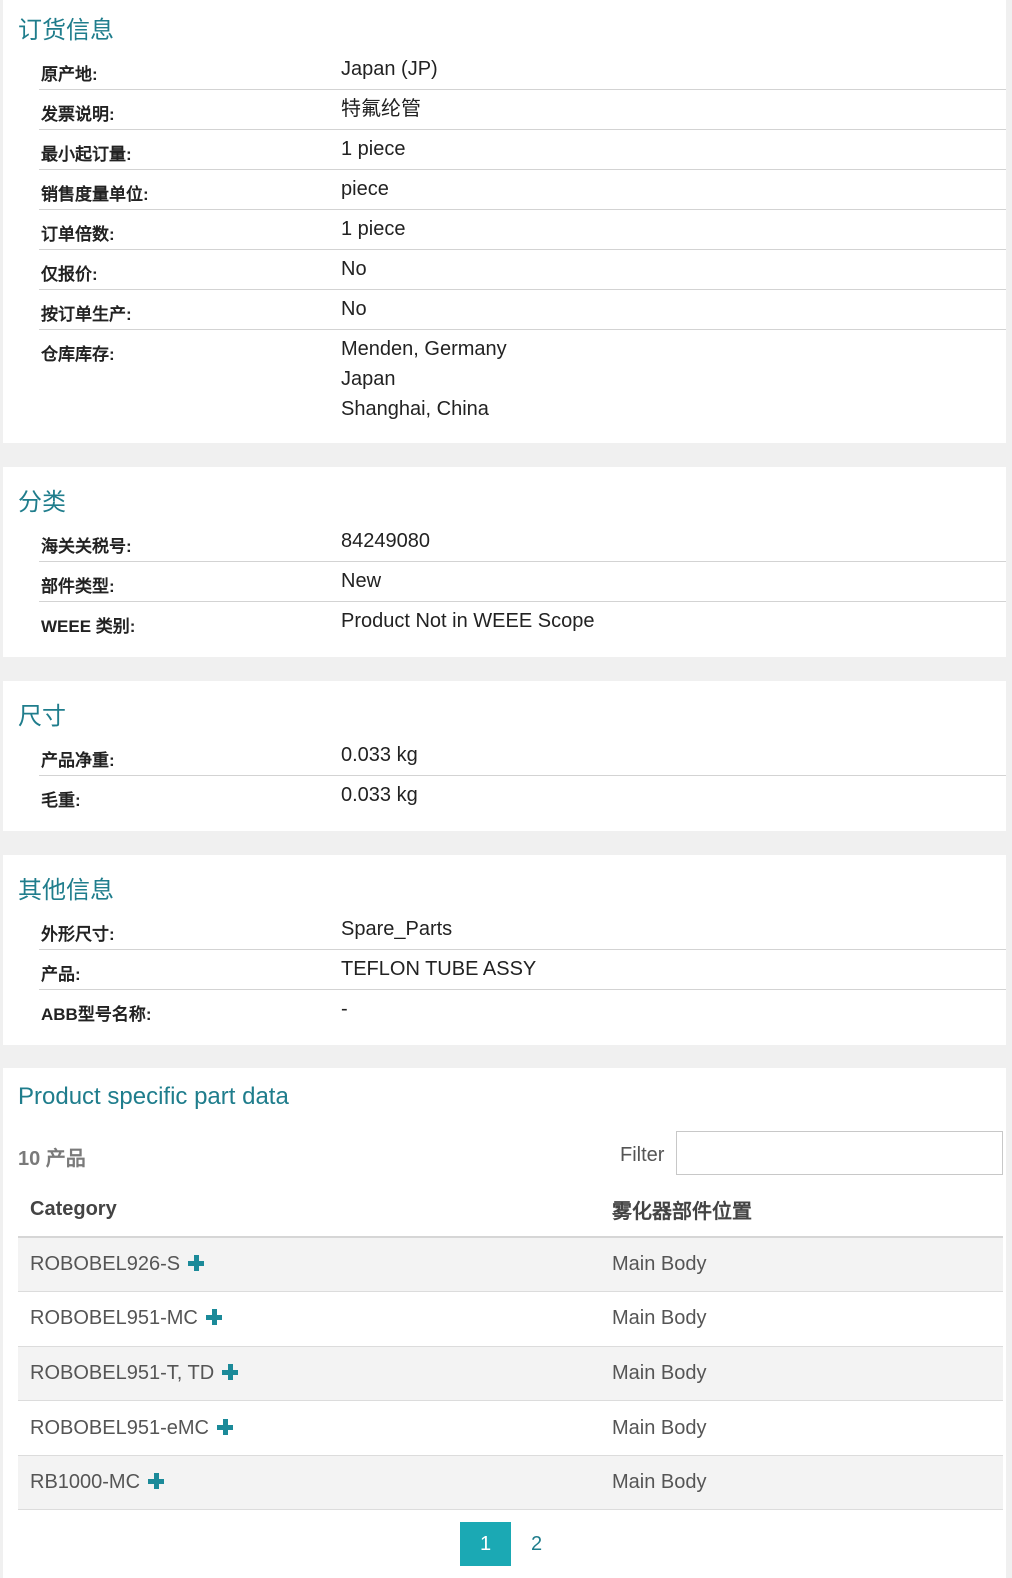  What do you see at coordinates (439, 969) in the screenshot?
I see `row-value: TEFLON TUBE ASSY` at bounding box center [439, 969].